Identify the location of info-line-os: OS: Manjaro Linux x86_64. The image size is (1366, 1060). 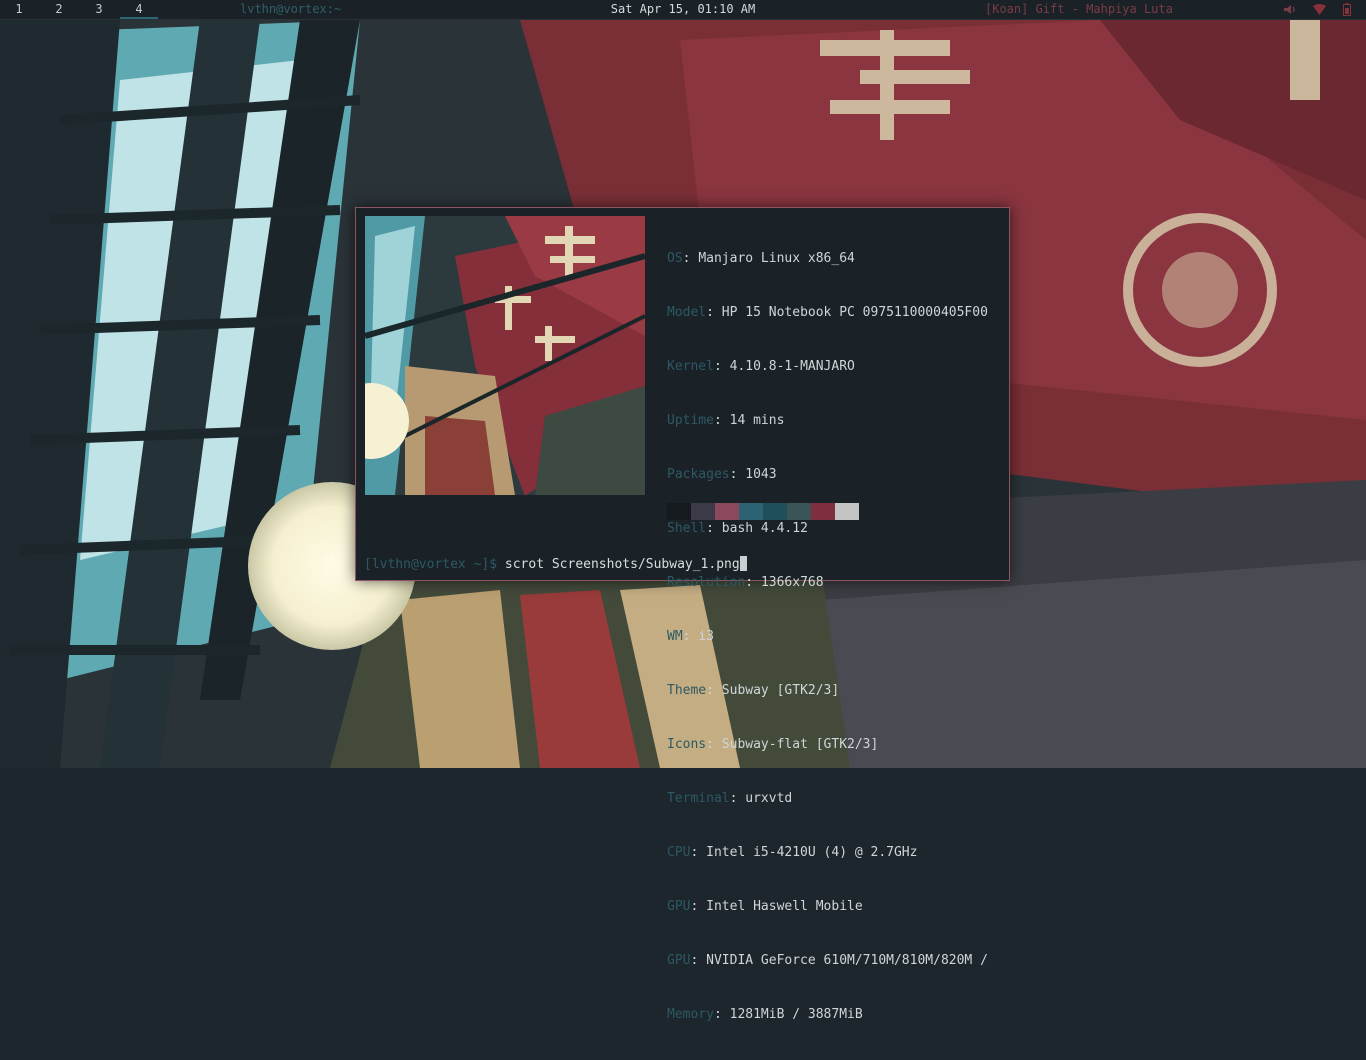
(761, 258).